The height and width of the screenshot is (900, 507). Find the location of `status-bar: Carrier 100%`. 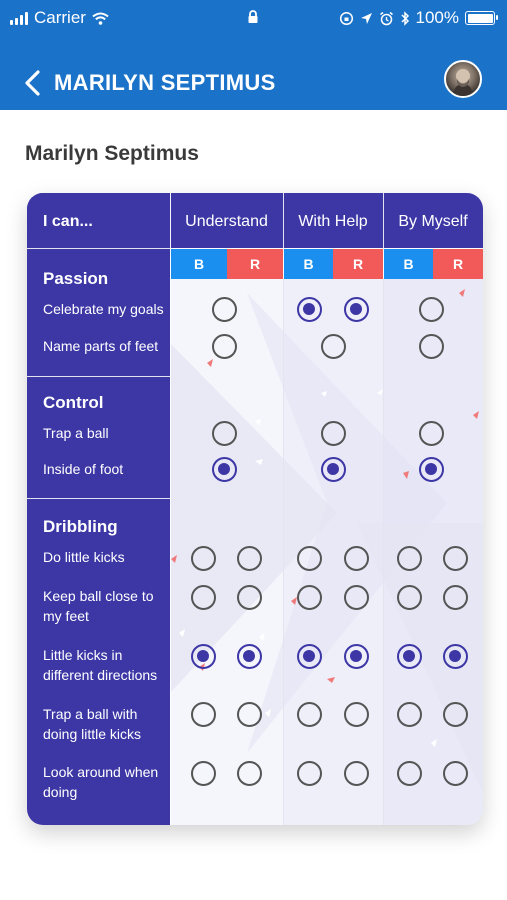

status-bar: Carrier 100% is located at coordinates (253, 18).